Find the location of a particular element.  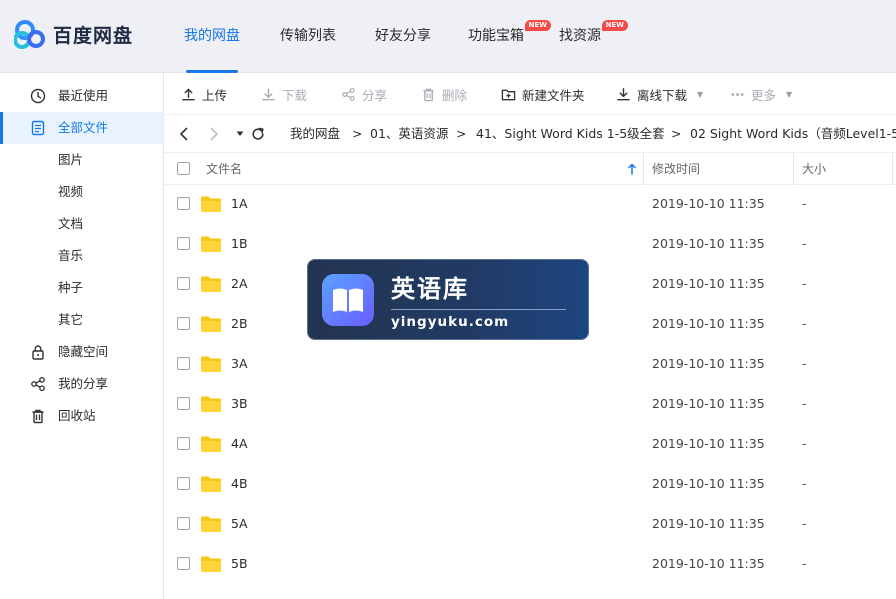

share-icon is located at coordinates (38, 384).